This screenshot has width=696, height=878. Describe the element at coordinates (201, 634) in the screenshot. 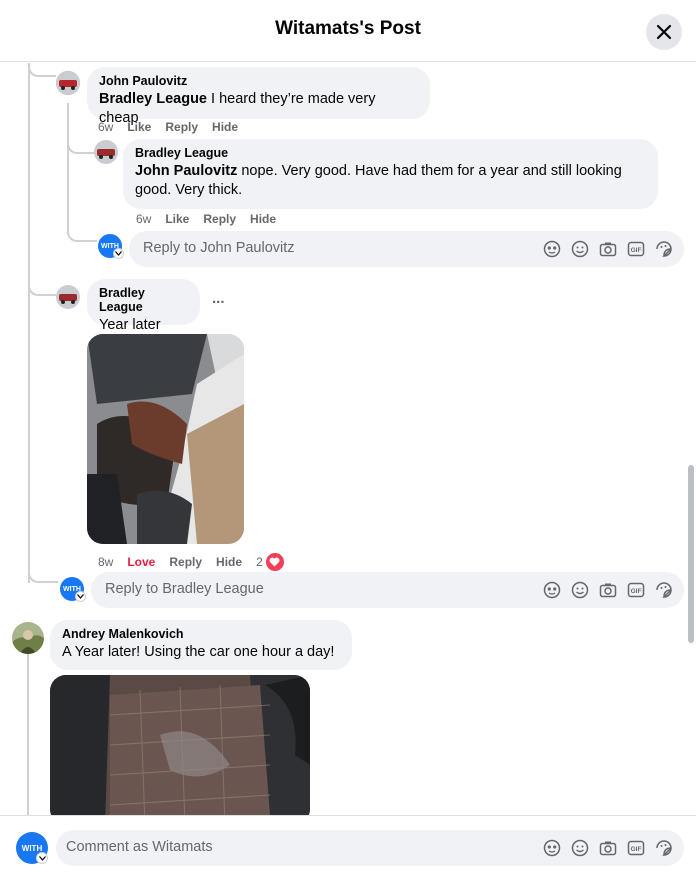

I see `comment-author: Andrey Malenkovich` at that location.